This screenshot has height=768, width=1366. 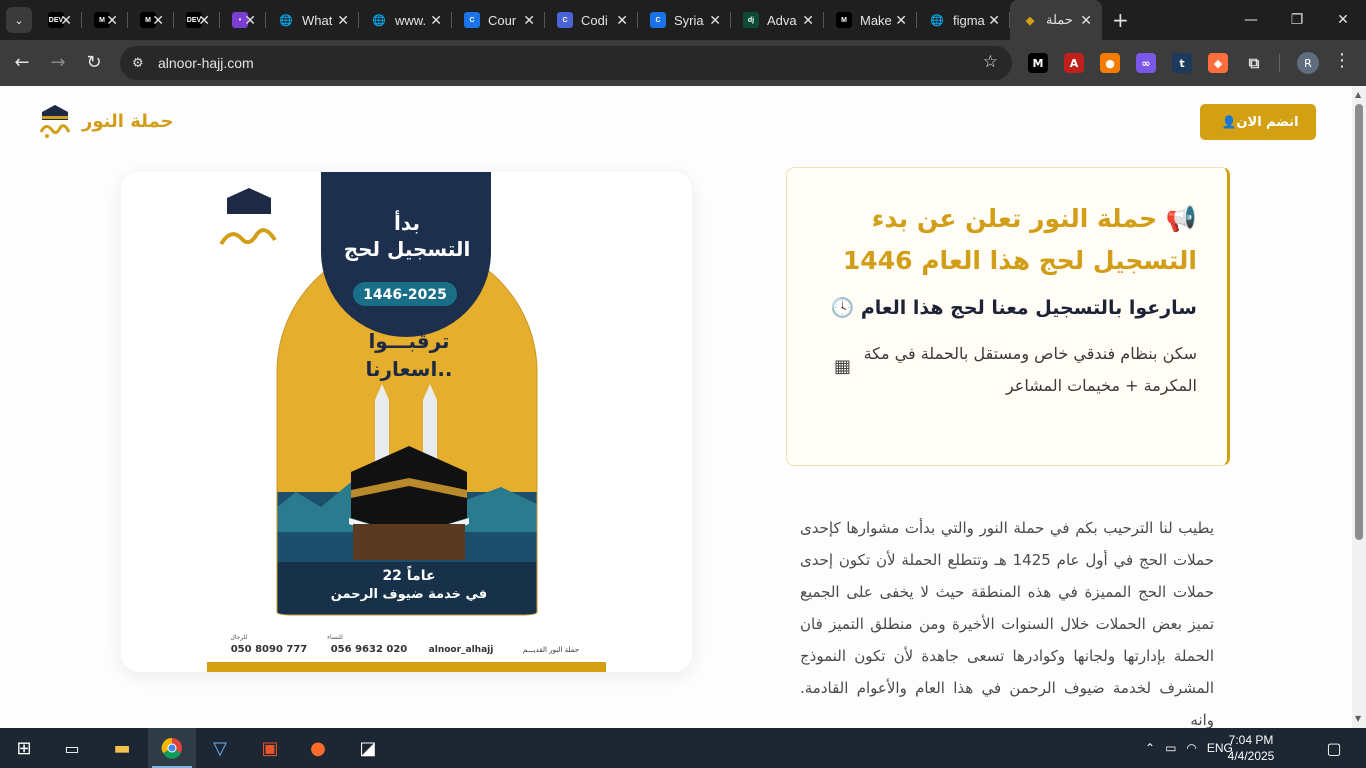 What do you see at coordinates (19, 20) in the screenshot?
I see `tab-search-button: ⌄` at bounding box center [19, 20].